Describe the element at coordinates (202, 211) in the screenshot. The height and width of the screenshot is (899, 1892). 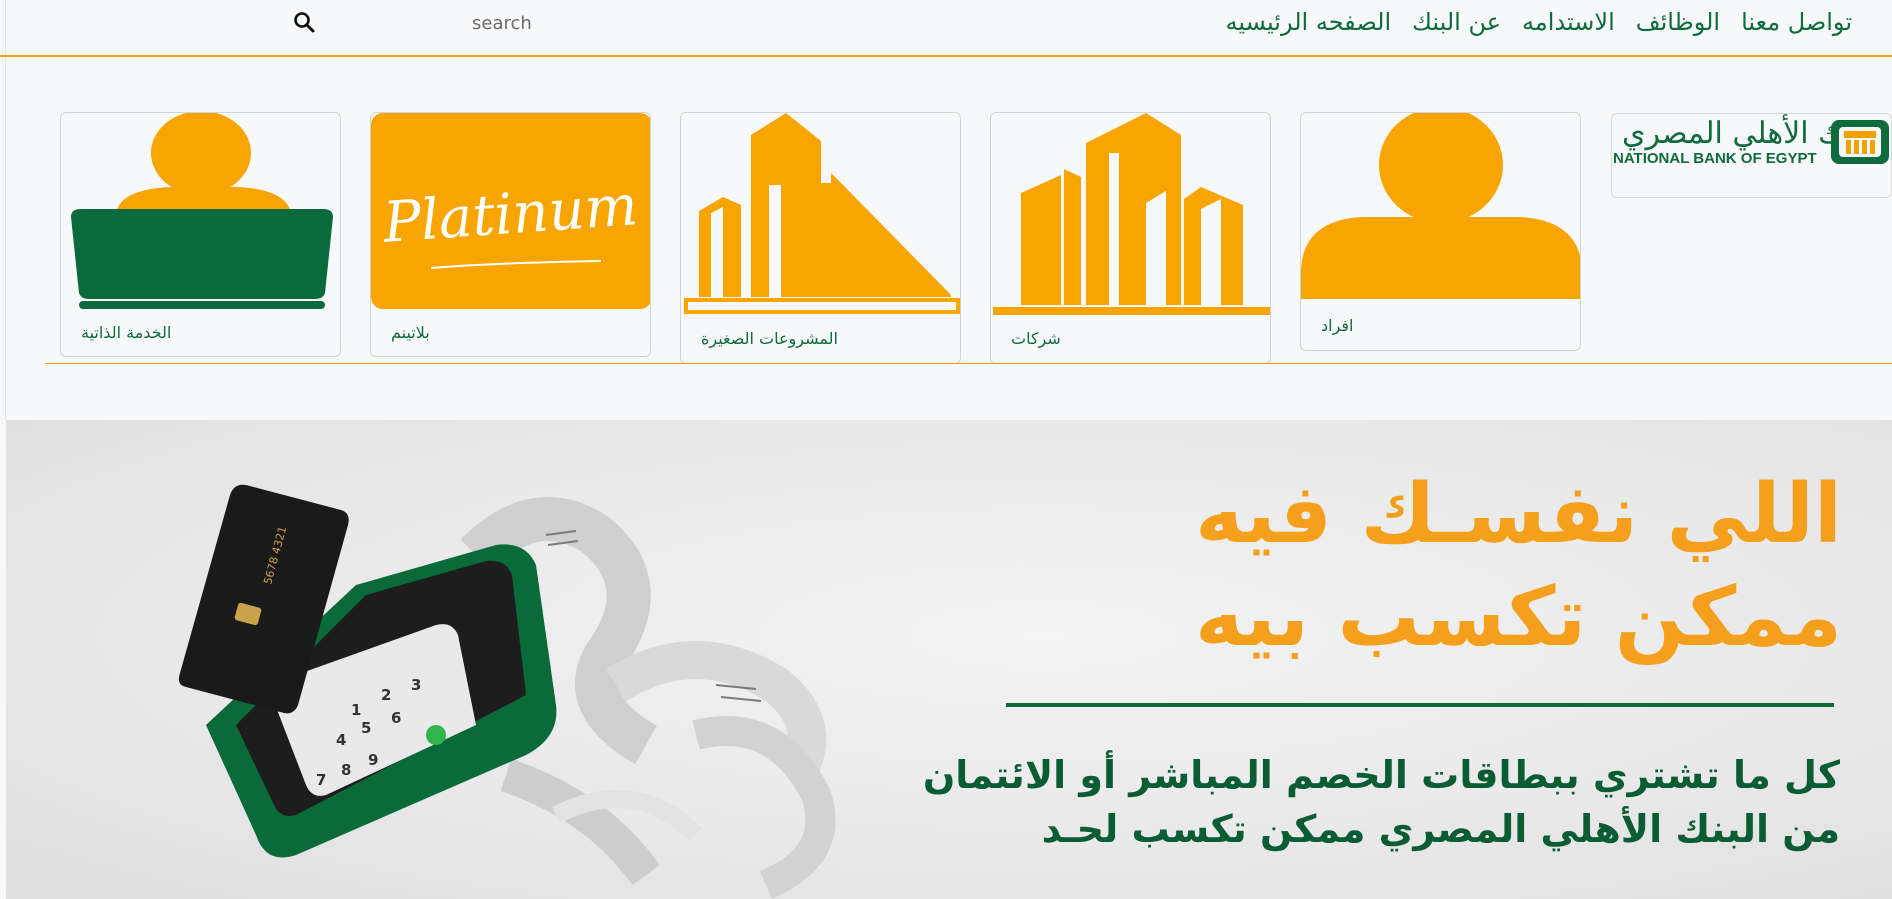
I see `self-service-laptop-icon` at that location.